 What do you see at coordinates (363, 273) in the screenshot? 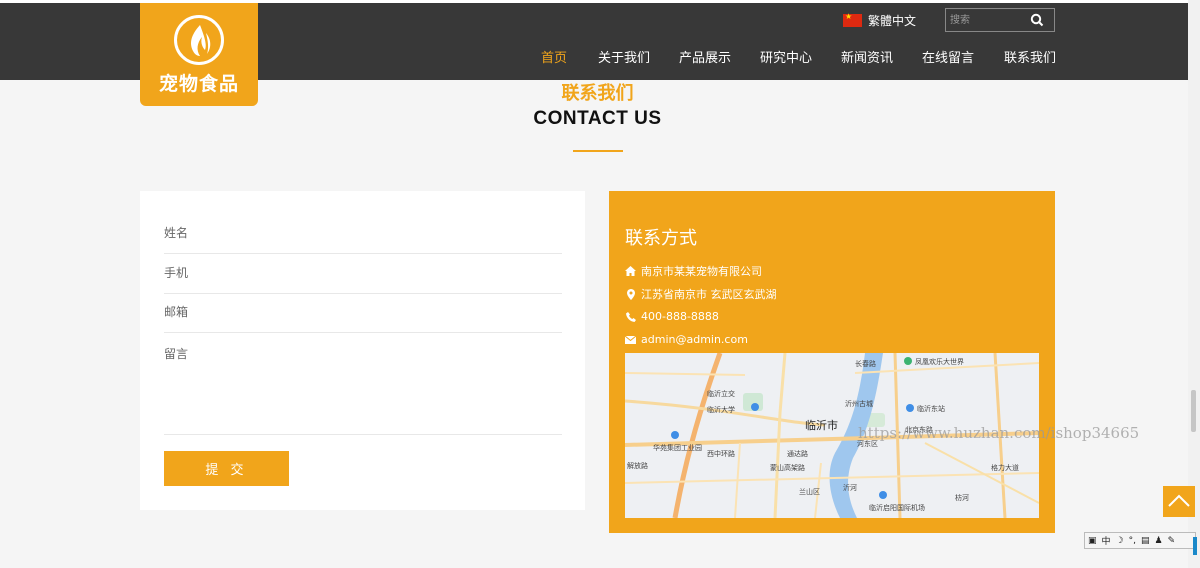
I see `phone-input` at bounding box center [363, 273].